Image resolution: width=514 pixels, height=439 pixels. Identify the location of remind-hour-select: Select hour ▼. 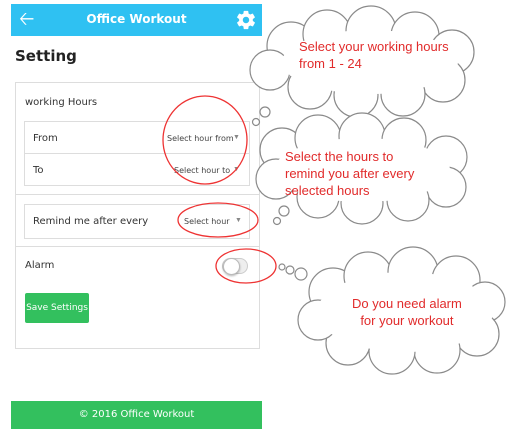
(213, 221).